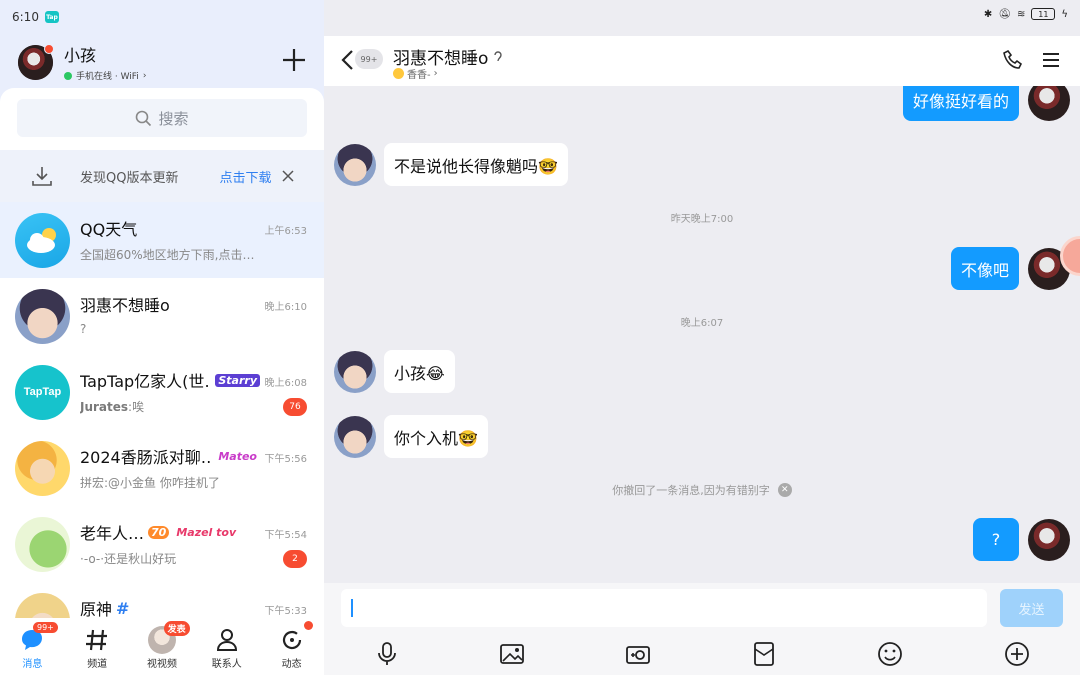  Describe the element at coordinates (702, 61) in the screenshot. I see `chat-header: 99+ 羽惠不想睡o 香香- ›` at that location.